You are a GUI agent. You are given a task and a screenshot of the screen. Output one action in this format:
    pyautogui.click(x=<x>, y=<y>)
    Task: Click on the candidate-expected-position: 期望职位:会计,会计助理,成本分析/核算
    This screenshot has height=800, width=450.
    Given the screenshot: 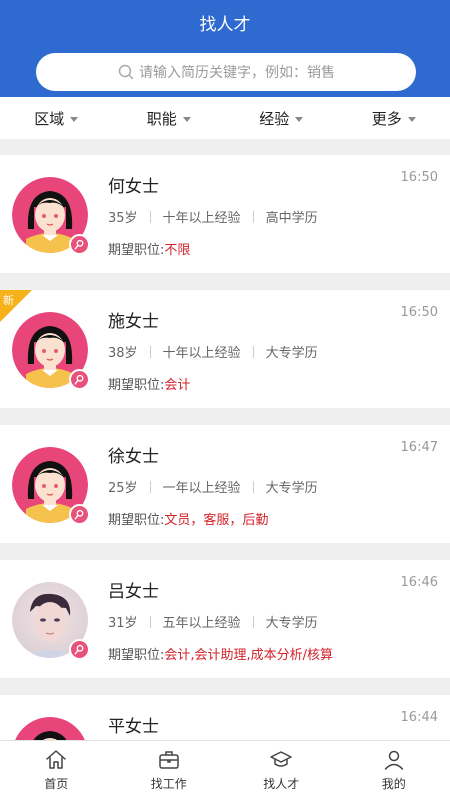 What is the action you would take?
    pyautogui.click(x=220, y=653)
    